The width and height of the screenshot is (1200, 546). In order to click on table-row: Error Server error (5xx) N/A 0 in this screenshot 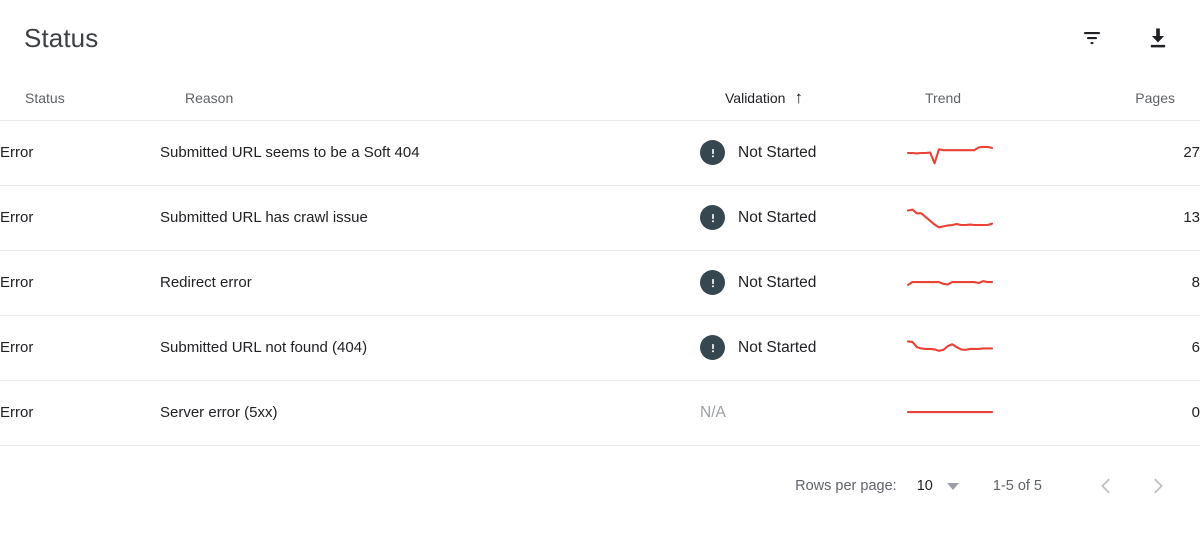, I will do `click(600, 412)`.